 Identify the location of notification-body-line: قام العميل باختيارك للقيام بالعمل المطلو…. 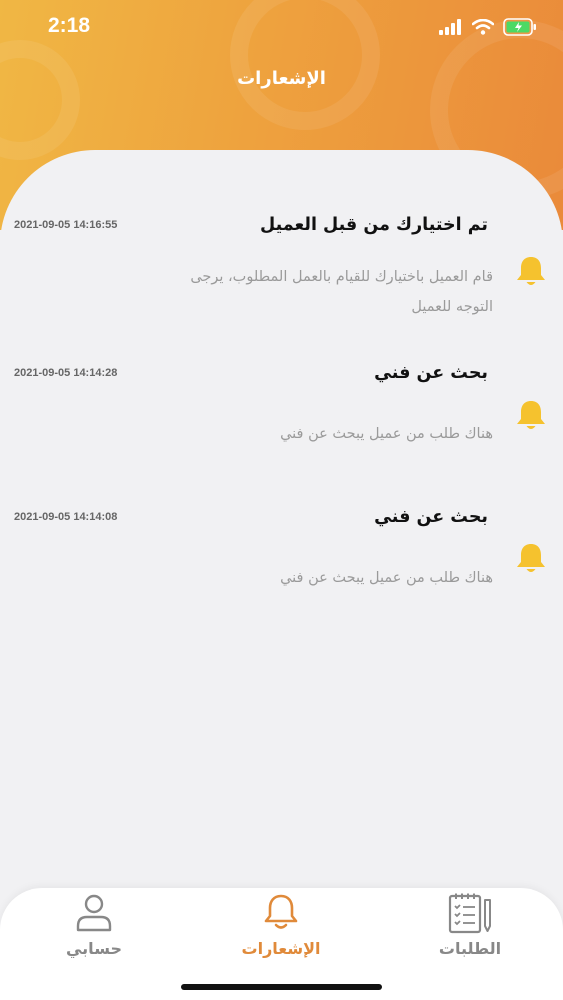
(341, 277).